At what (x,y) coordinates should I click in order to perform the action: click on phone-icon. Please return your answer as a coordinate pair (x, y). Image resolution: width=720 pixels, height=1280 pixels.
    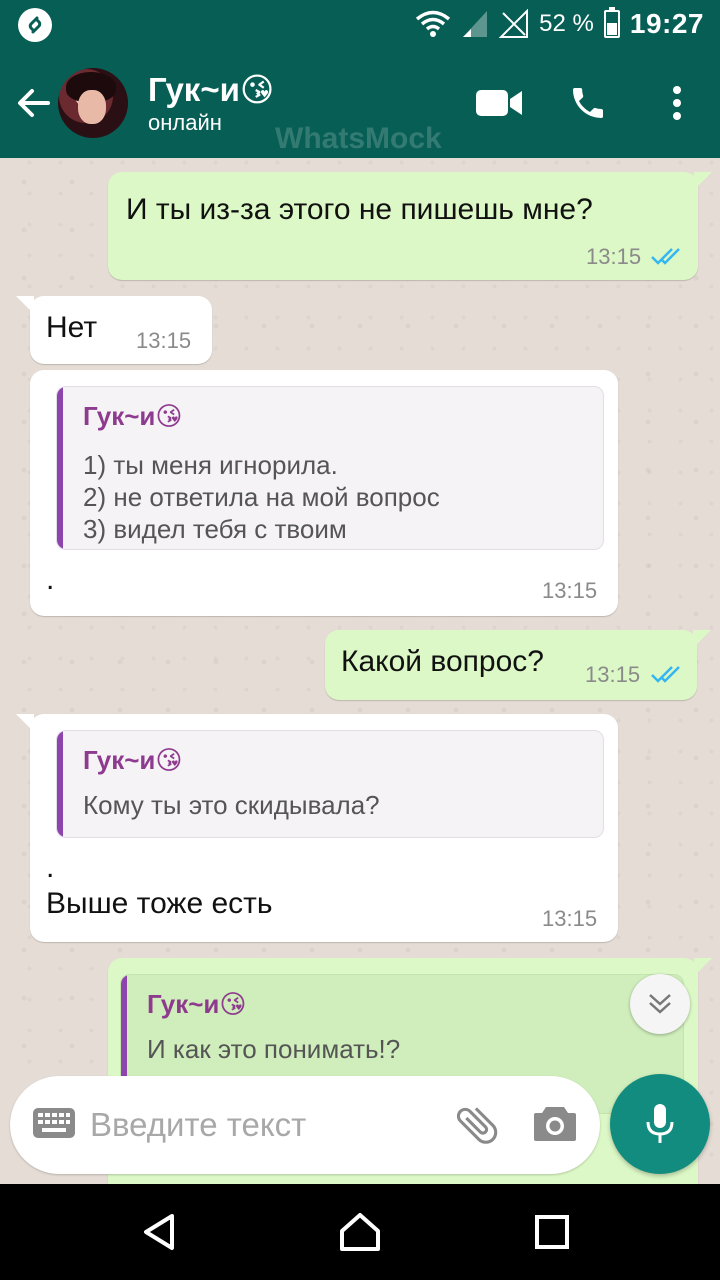
    Looking at the image, I should click on (588, 103).